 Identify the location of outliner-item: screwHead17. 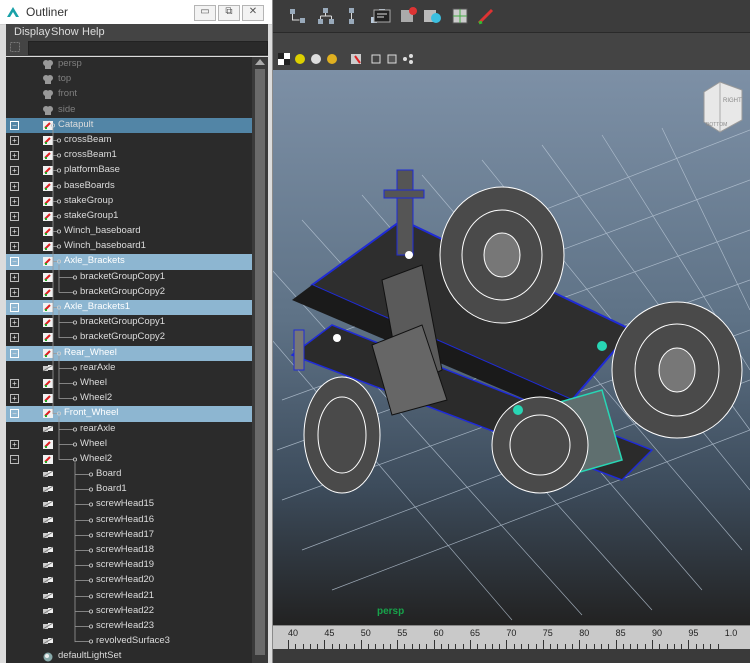
(129, 535).